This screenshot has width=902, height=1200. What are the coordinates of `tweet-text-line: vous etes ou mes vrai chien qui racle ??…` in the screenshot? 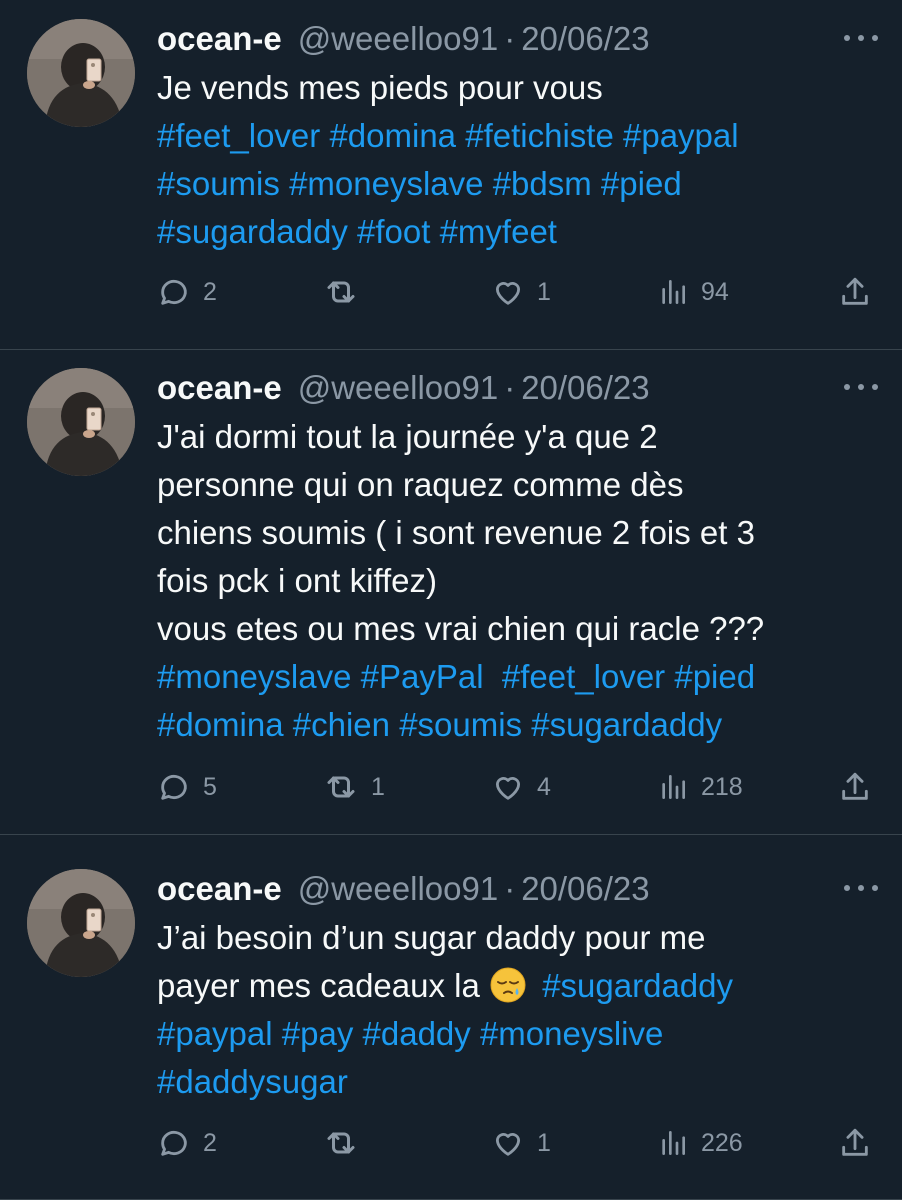 It's located at (517, 629).